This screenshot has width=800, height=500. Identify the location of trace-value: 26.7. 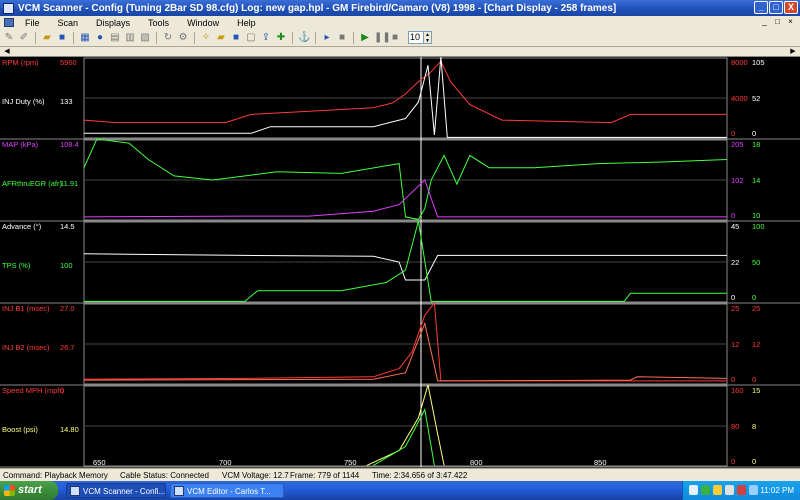
(67, 347).